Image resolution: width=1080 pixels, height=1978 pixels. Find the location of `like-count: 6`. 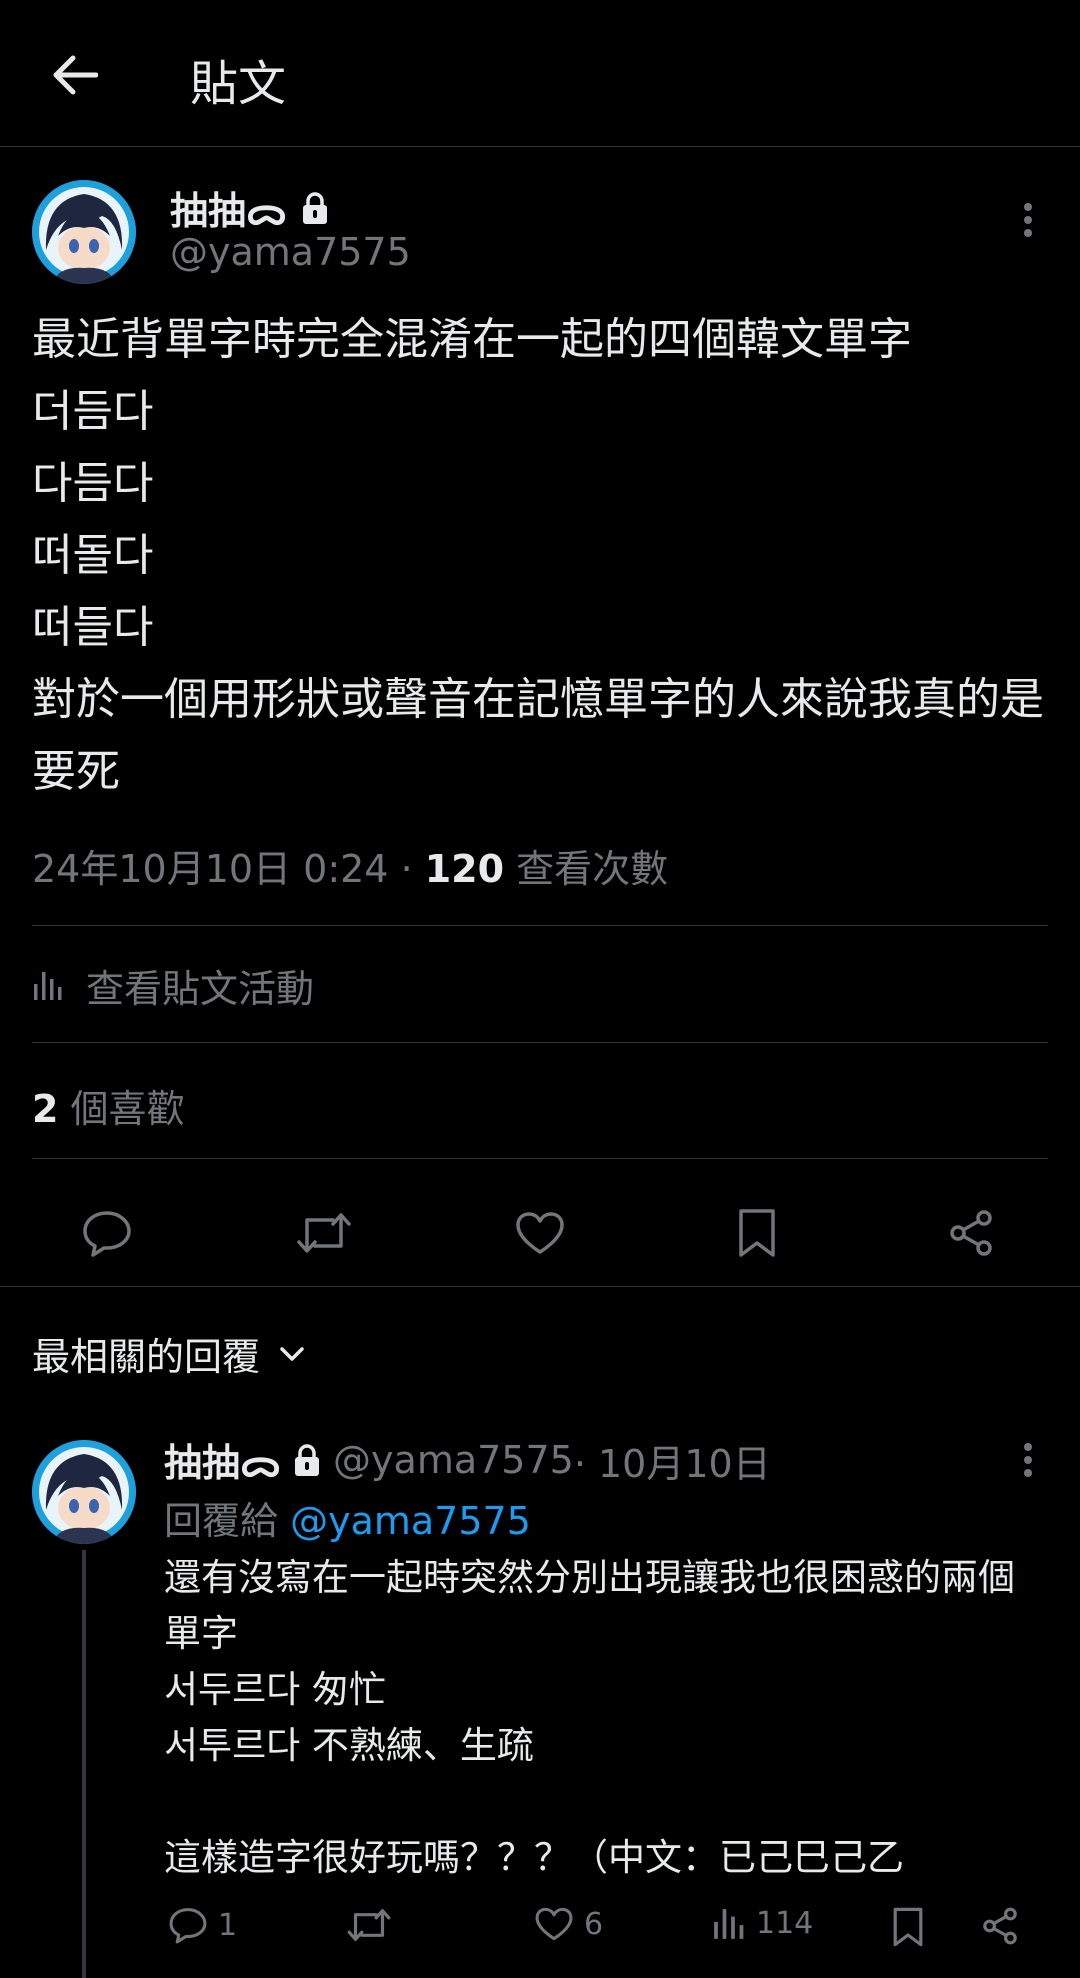

like-count: 6 is located at coordinates (594, 1924).